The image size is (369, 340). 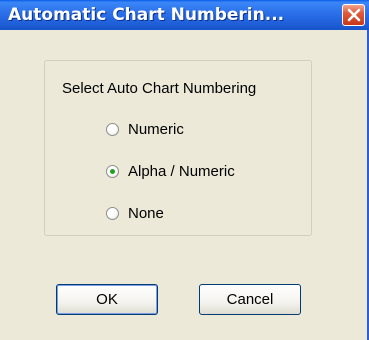 I want to click on radio-button-alpha-numeric, so click(x=112, y=171).